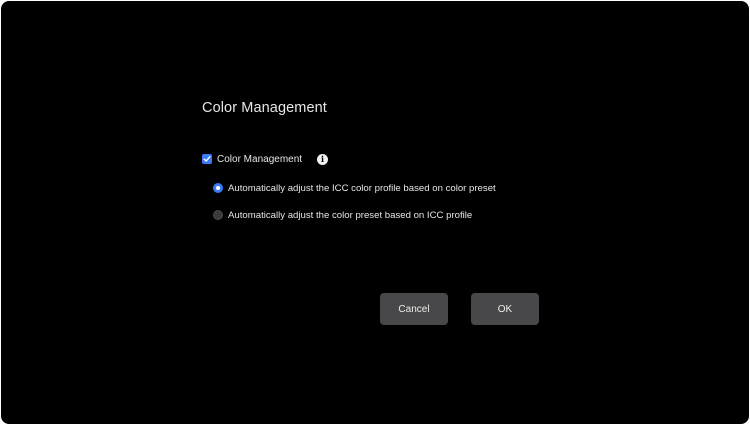 The width and height of the screenshot is (750, 425). I want to click on color-management-checkbox, so click(207, 159).